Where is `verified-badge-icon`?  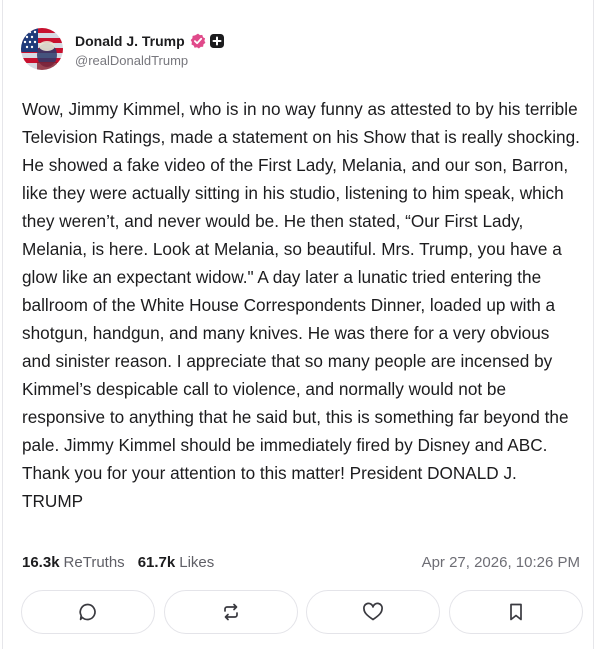 verified-badge-icon is located at coordinates (198, 41).